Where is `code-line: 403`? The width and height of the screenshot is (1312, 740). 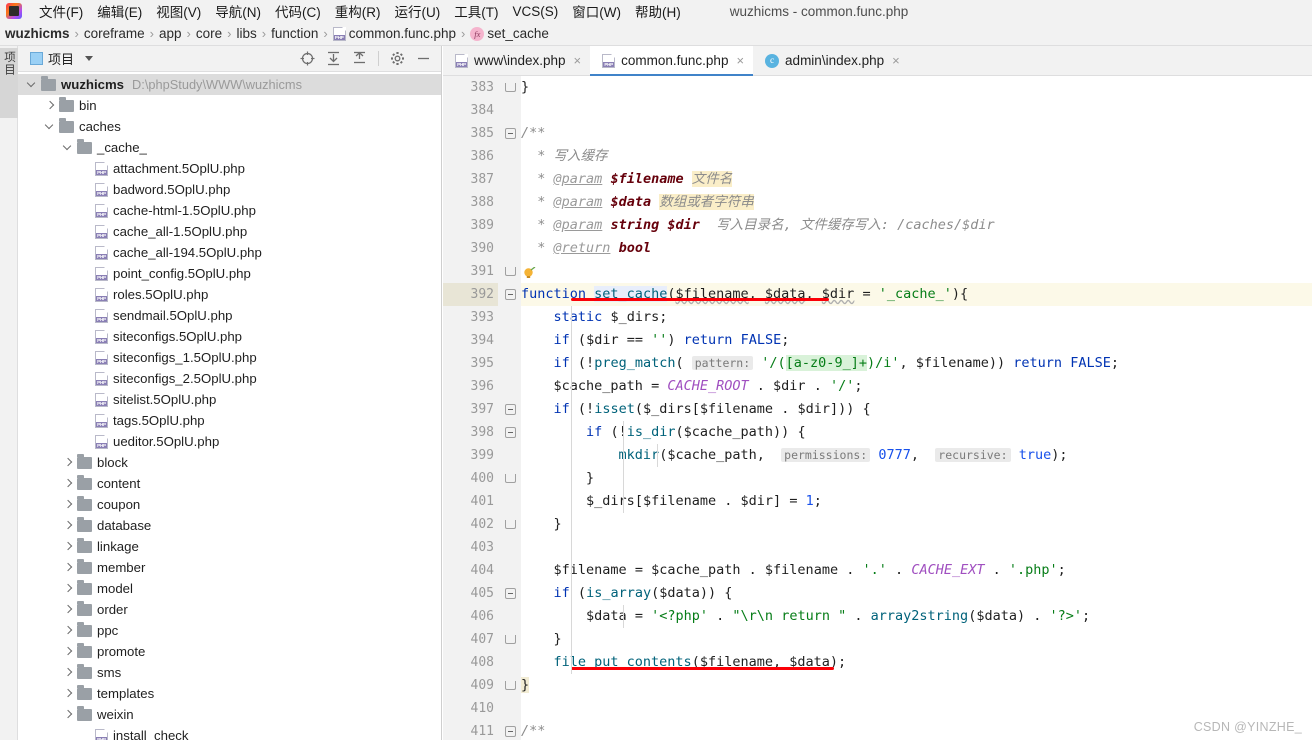
code-line: 403 is located at coordinates (877, 547).